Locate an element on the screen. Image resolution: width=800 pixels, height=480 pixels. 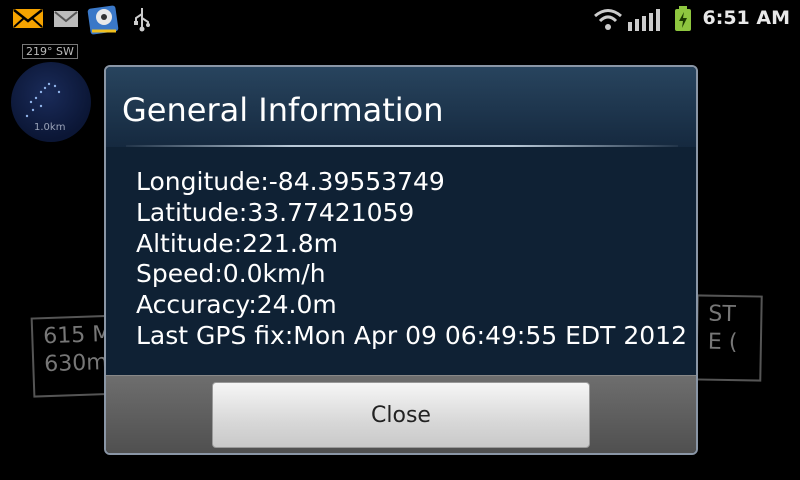
poi-sign-right: ST E ( is located at coordinates (729, 338).